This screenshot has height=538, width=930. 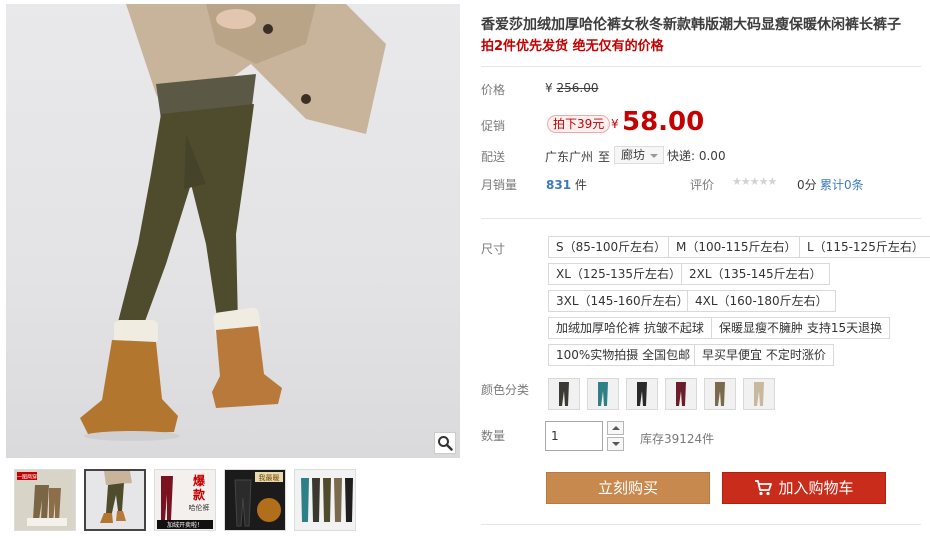 I want to click on destination-value: 廊坊, so click(x=633, y=155).